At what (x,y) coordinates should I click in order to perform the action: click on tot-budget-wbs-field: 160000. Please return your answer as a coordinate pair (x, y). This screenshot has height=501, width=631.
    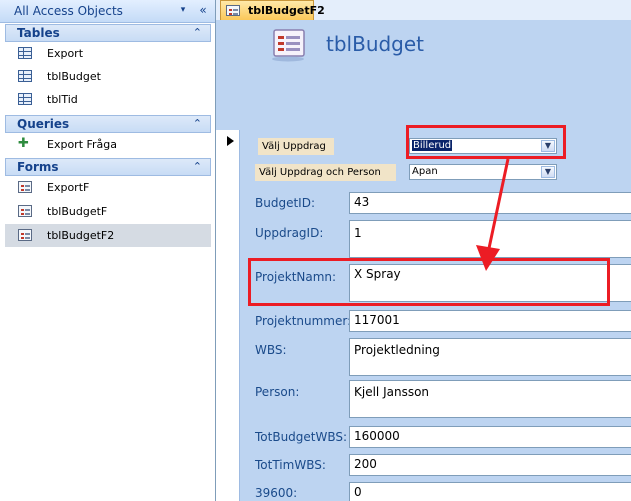
    Looking at the image, I should click on (490, 437).